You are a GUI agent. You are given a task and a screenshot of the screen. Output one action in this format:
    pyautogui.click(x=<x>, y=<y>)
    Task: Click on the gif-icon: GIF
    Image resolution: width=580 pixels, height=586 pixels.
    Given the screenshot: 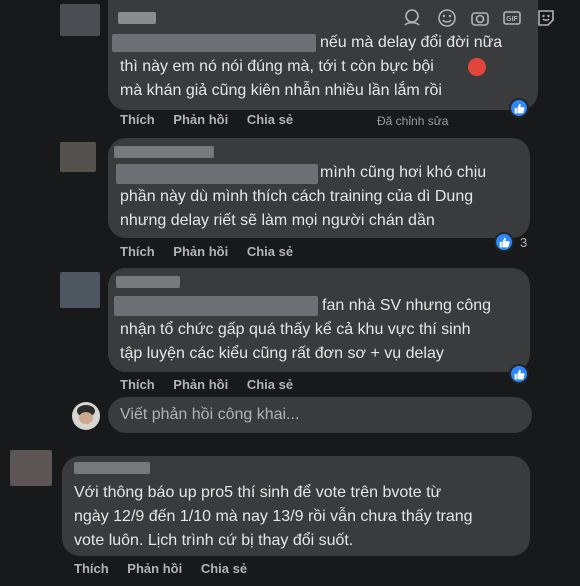 What is the action you would take?
    pyautogui.click(x=512, y=18)
    